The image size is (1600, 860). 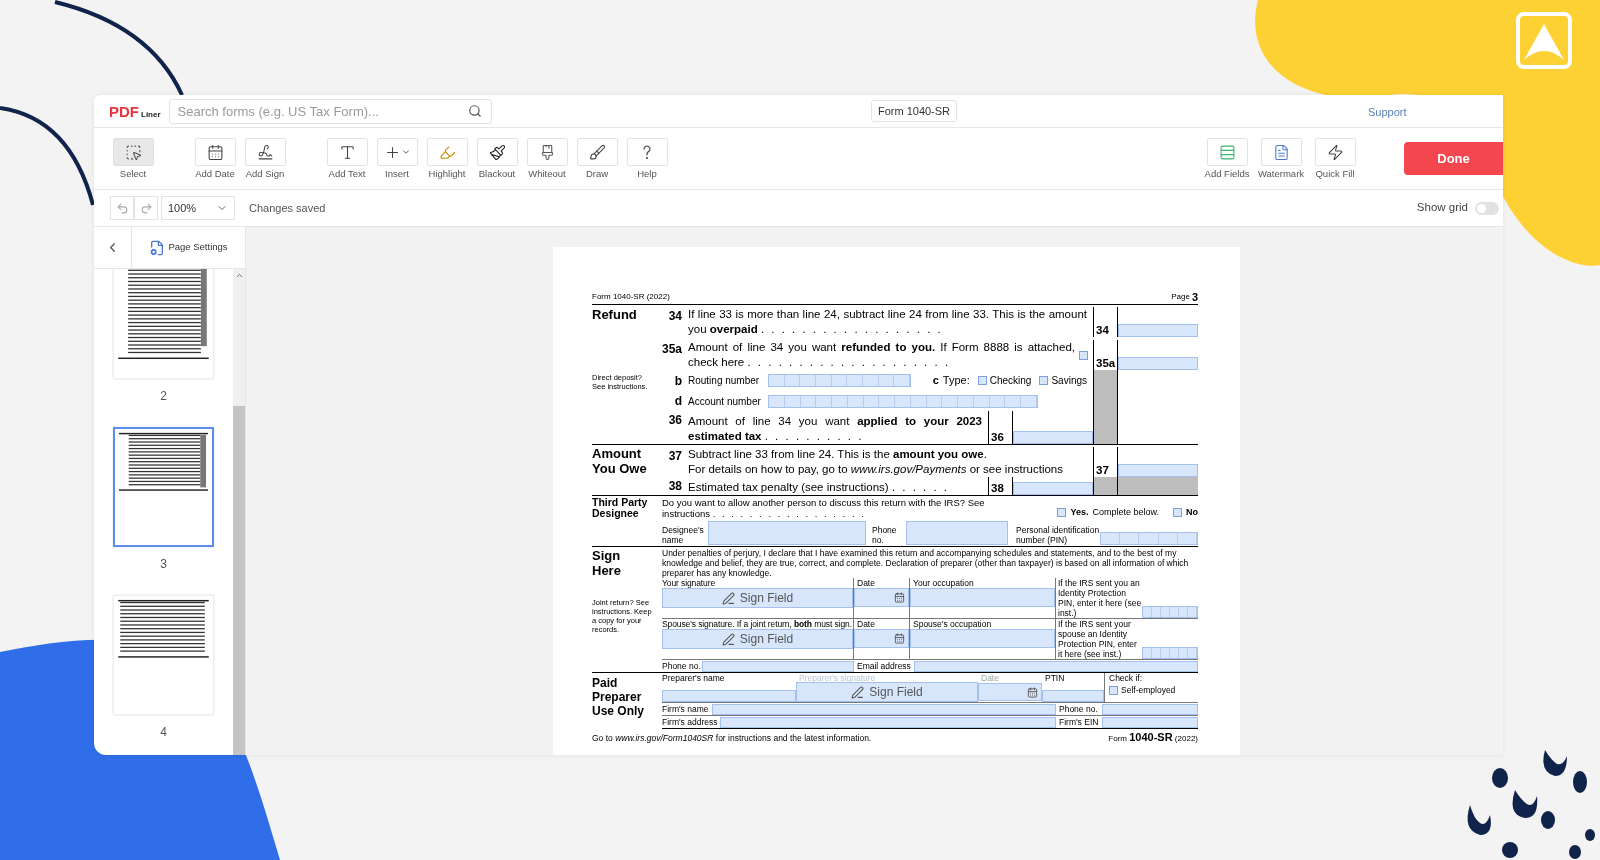 I want to click on section-title: Paid Preparer Use Only, so click(x=619, y=697).